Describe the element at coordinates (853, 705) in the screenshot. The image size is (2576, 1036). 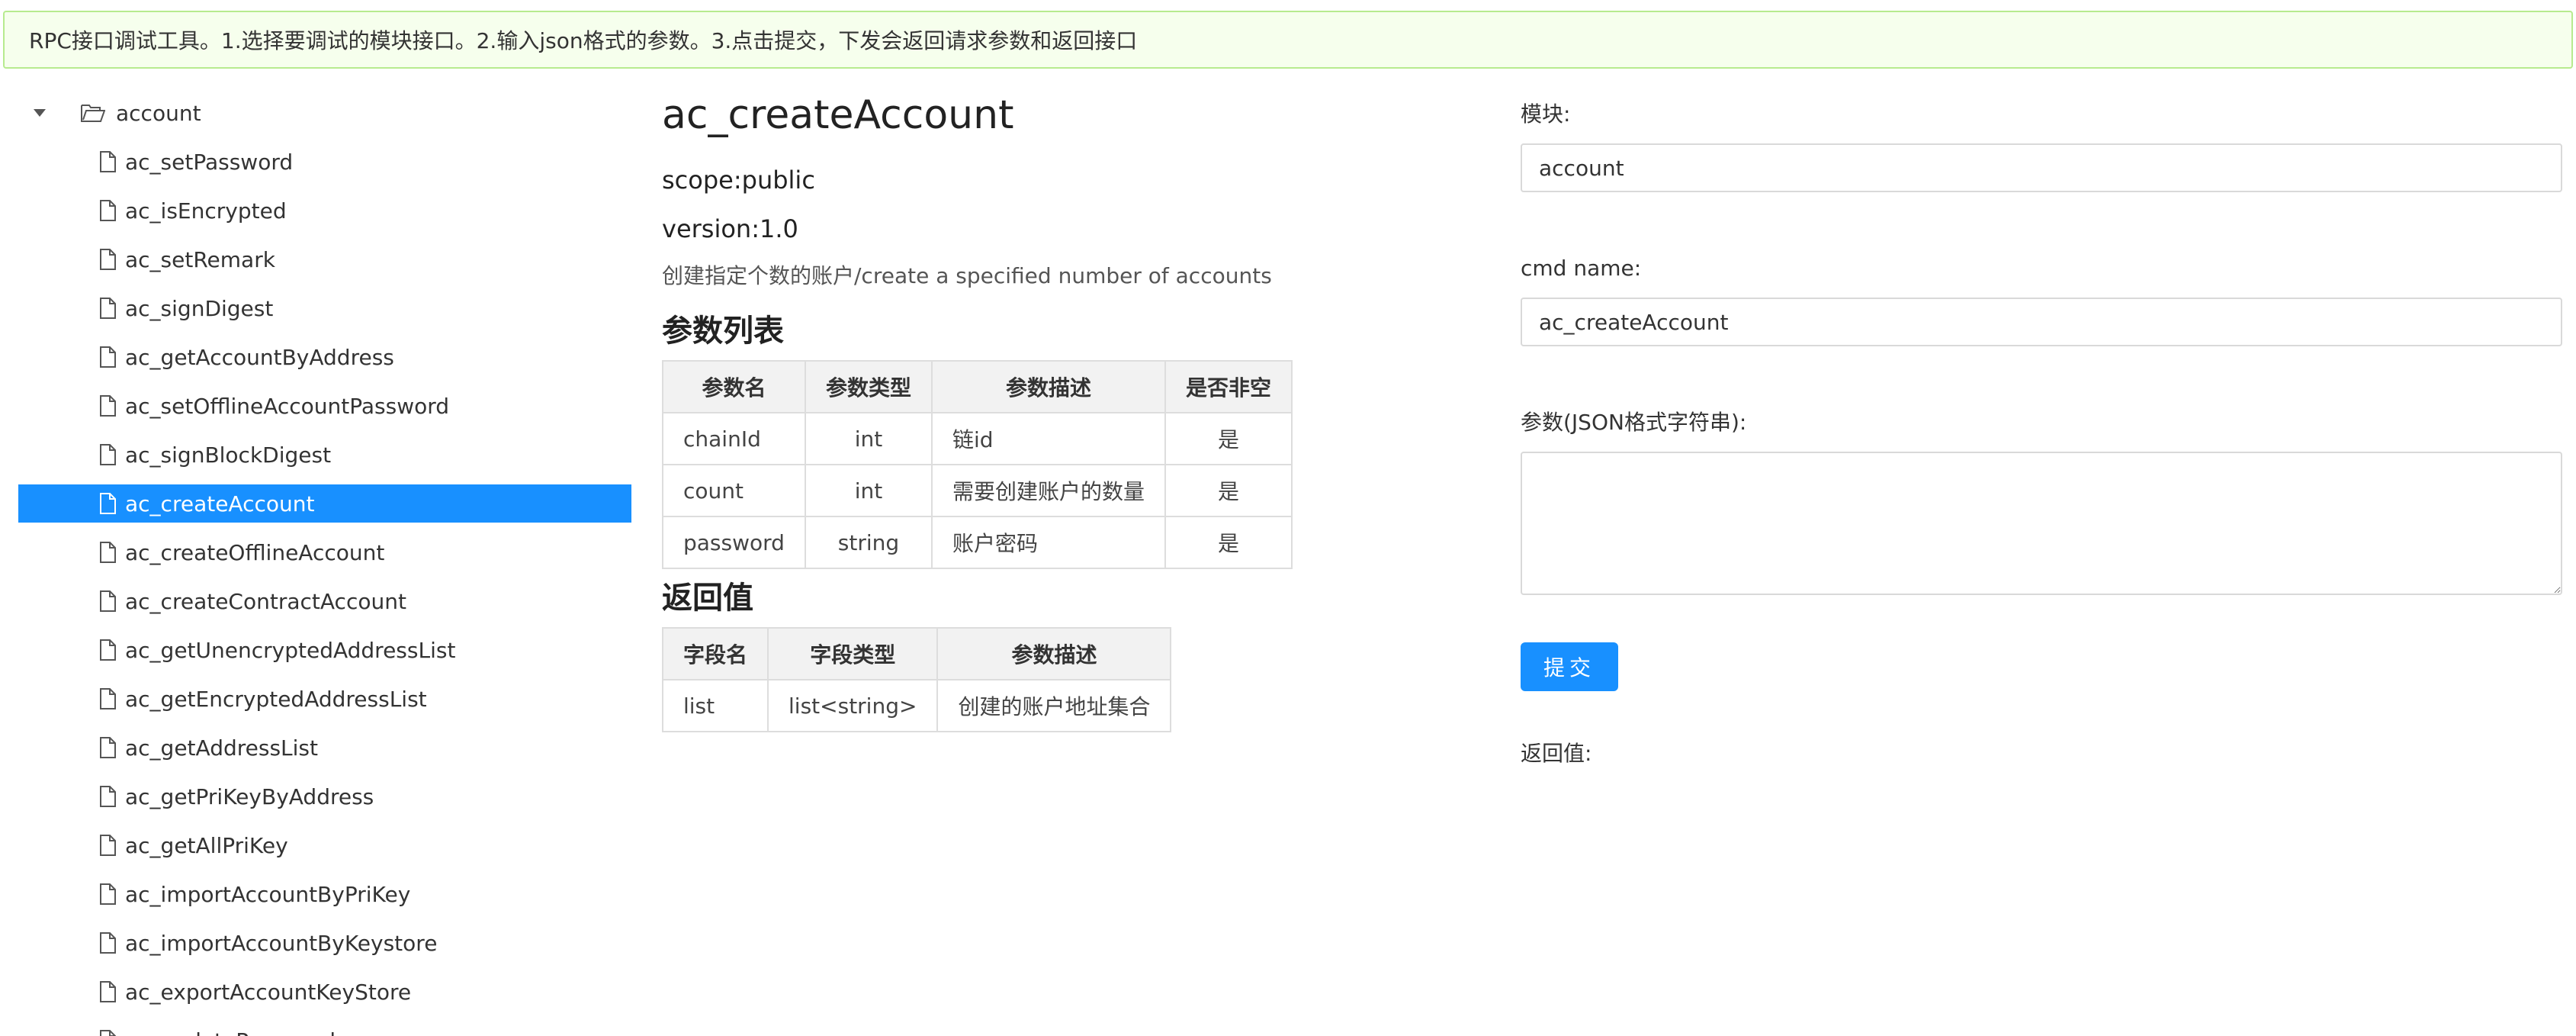
I see `return-field-type: list<string>` at that location.